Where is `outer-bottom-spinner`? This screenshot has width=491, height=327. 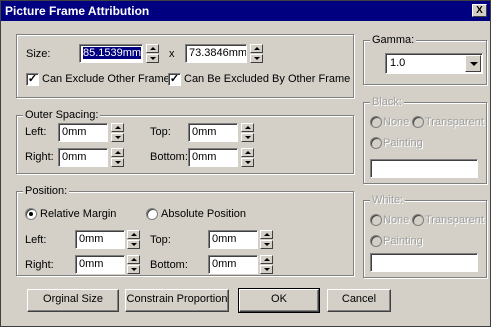
outer-bottom-spinner is located at coordinates (247, 157).